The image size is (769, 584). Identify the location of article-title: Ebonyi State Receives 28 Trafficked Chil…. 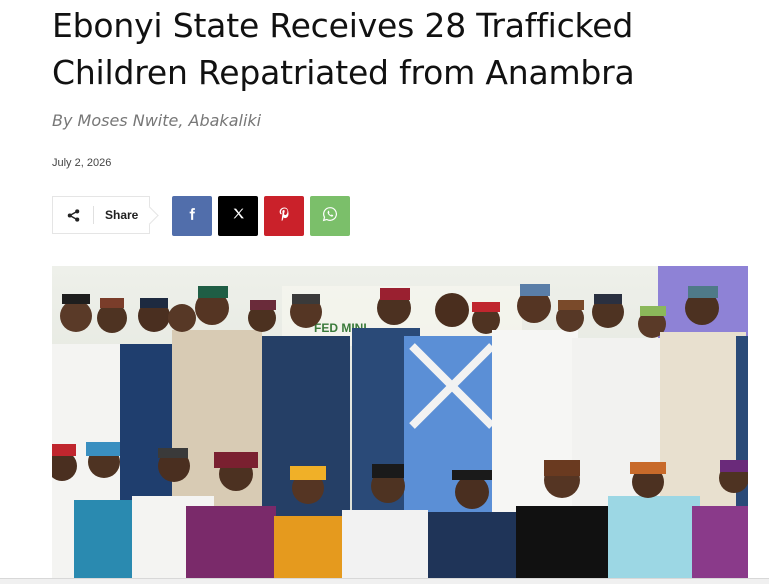
(402, 49).